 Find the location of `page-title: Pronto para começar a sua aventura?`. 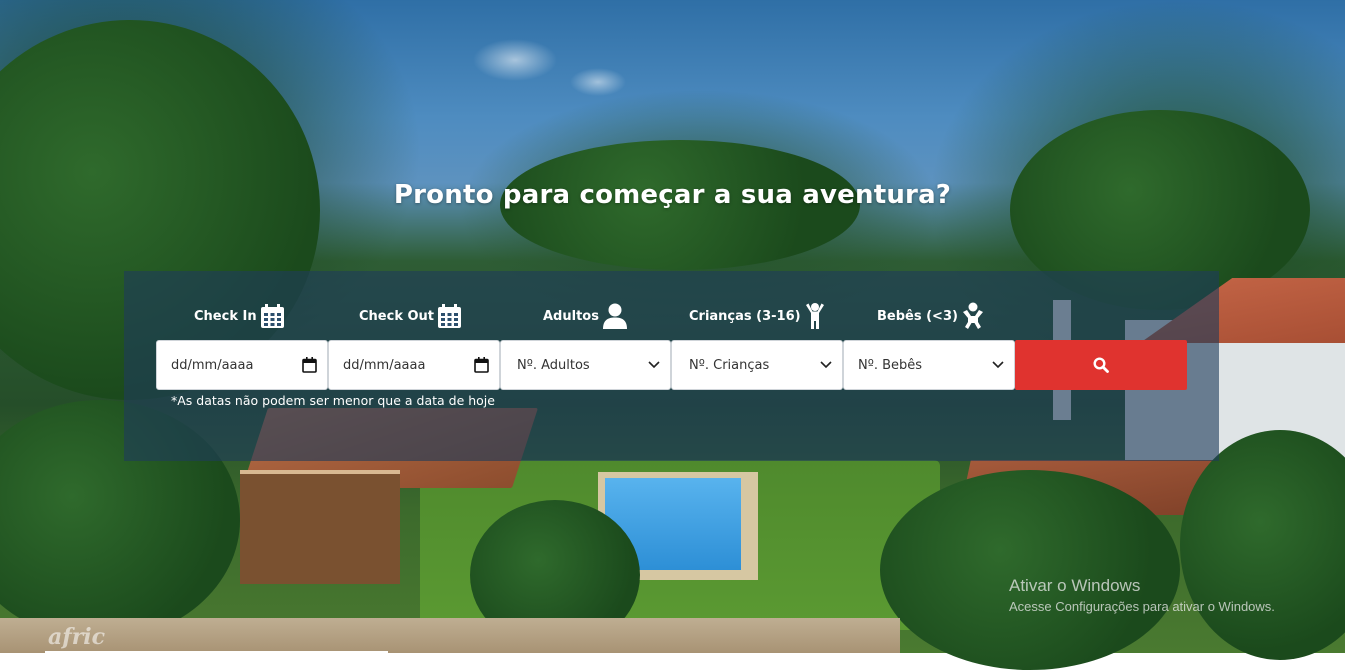

page-title: Pronto para começar a sua aventura? is located at coordinates (672, 195).